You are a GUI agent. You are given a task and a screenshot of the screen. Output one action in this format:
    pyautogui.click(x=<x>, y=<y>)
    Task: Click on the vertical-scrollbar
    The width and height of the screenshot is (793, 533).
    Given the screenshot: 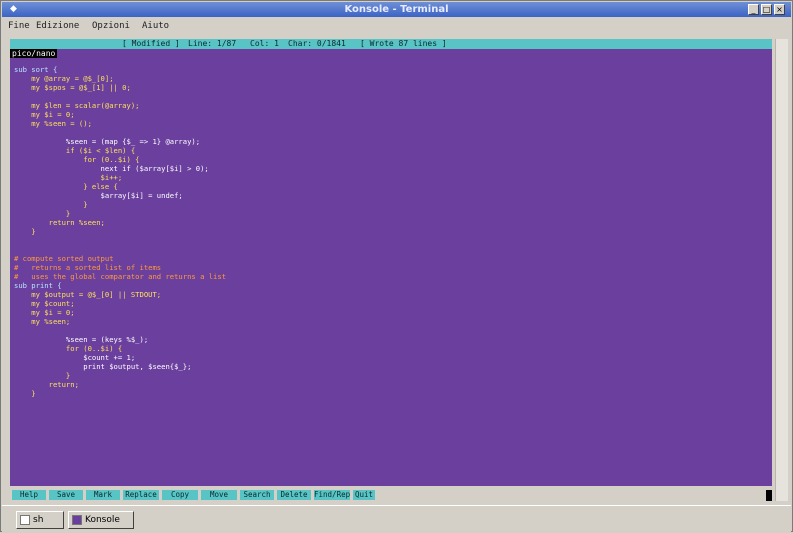 What is the action you would take?
    pyautogui.click(x=781, y=270)
    